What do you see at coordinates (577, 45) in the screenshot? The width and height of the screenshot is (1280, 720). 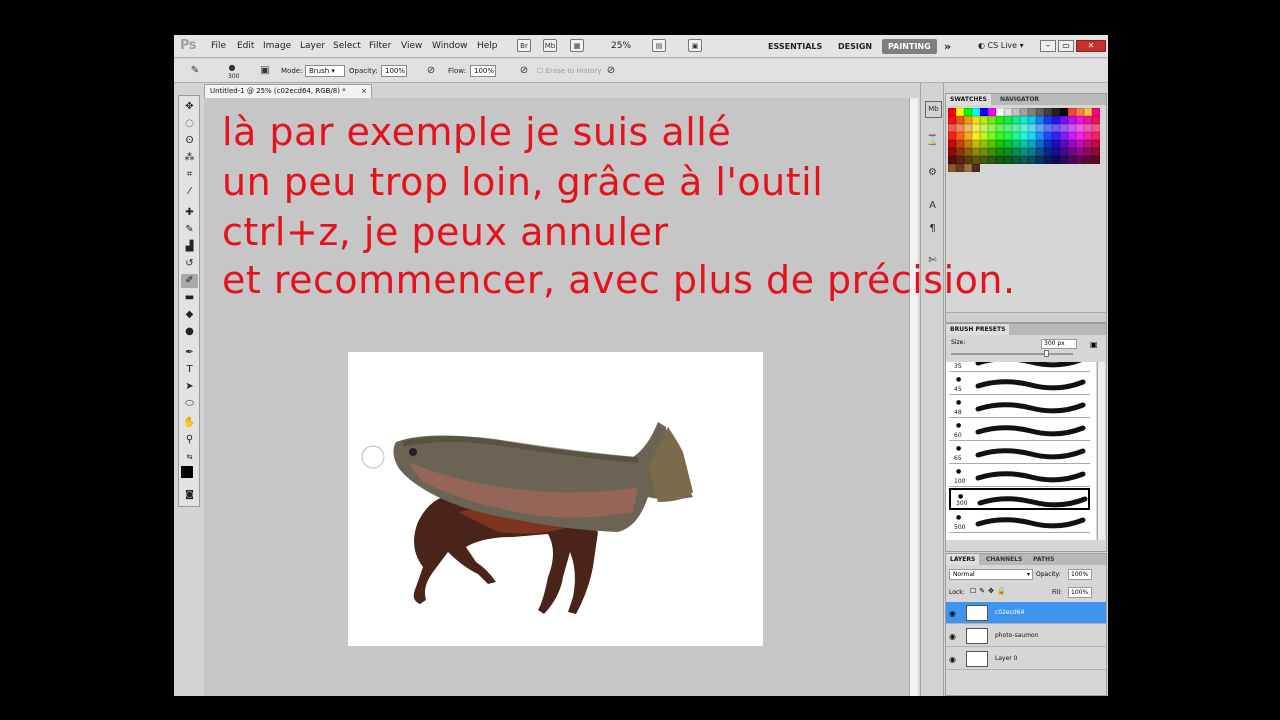 I see `grid-icon: ▦` at bounding box center [577, 45].